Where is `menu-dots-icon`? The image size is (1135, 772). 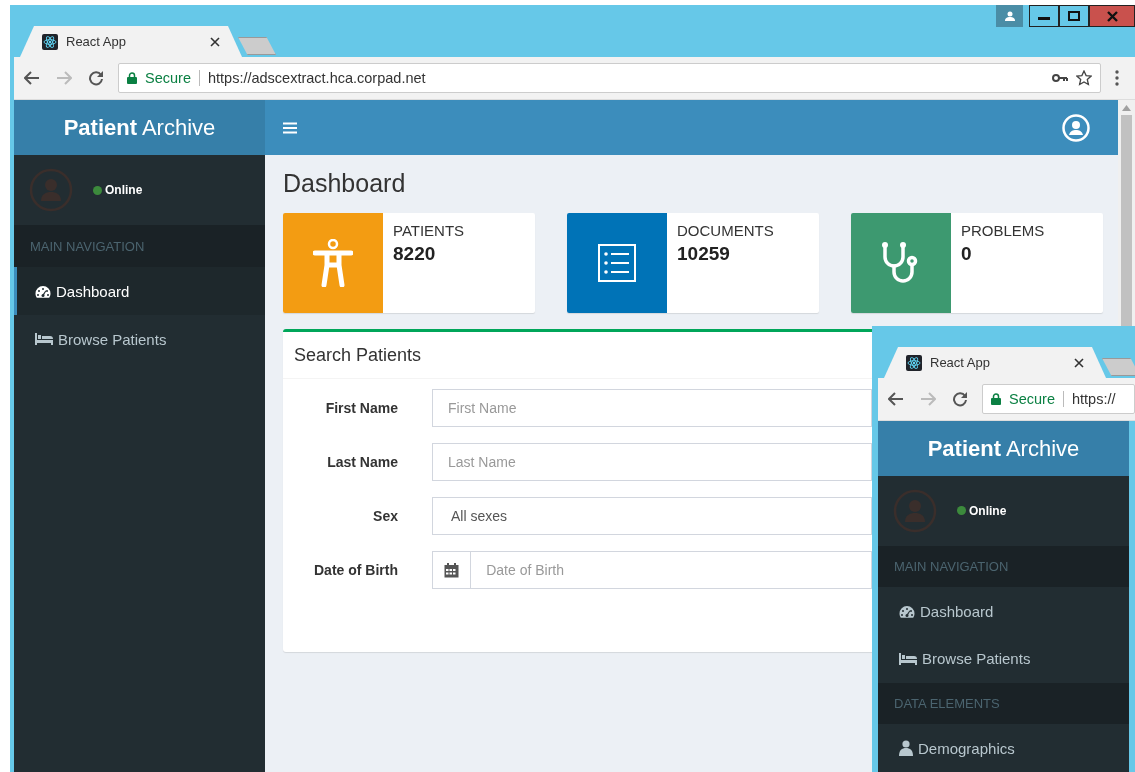
menu-dots-icon is located at coordinates (1117, 78).